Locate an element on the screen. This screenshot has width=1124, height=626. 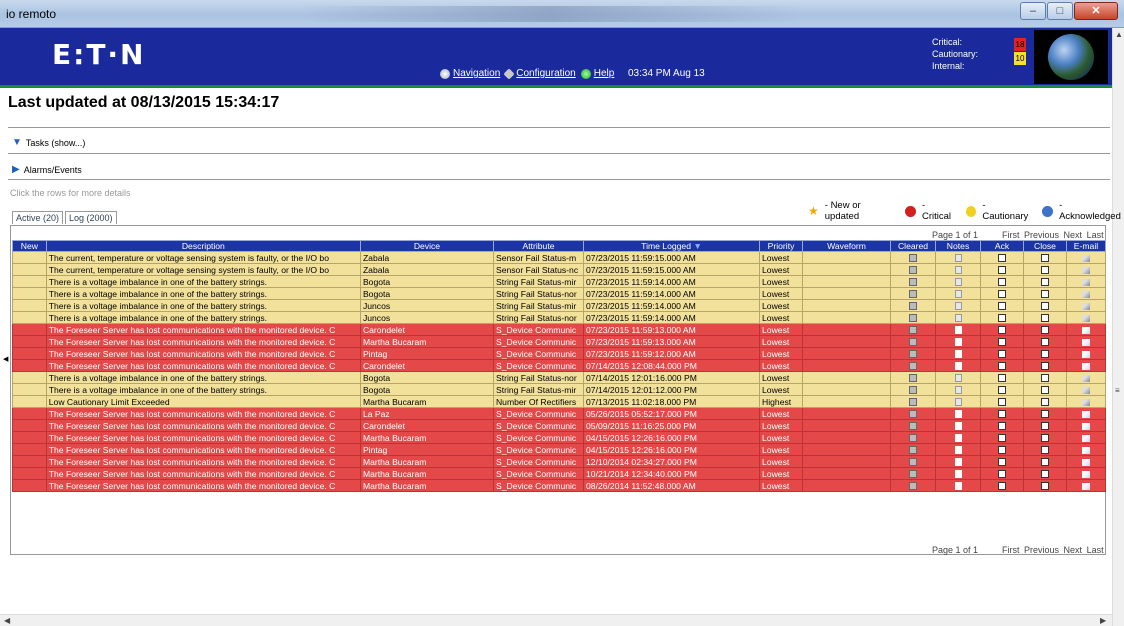
col-email: E-mail is located at coordinates (1086, 246).